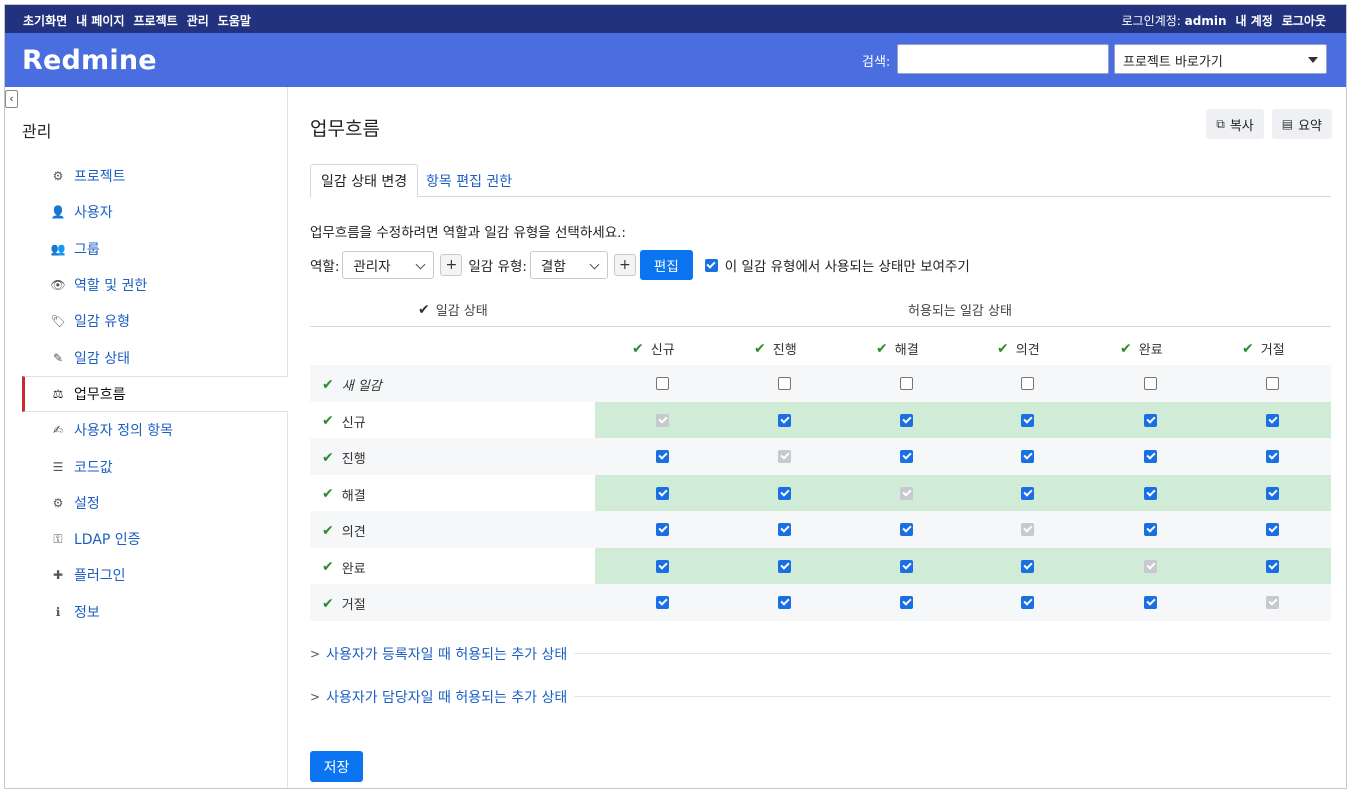  I want to click on assignee-additional-statuses-toggle: > 사용자가 담당자일 때 허용되는 추가 상태, so click(438, 697).